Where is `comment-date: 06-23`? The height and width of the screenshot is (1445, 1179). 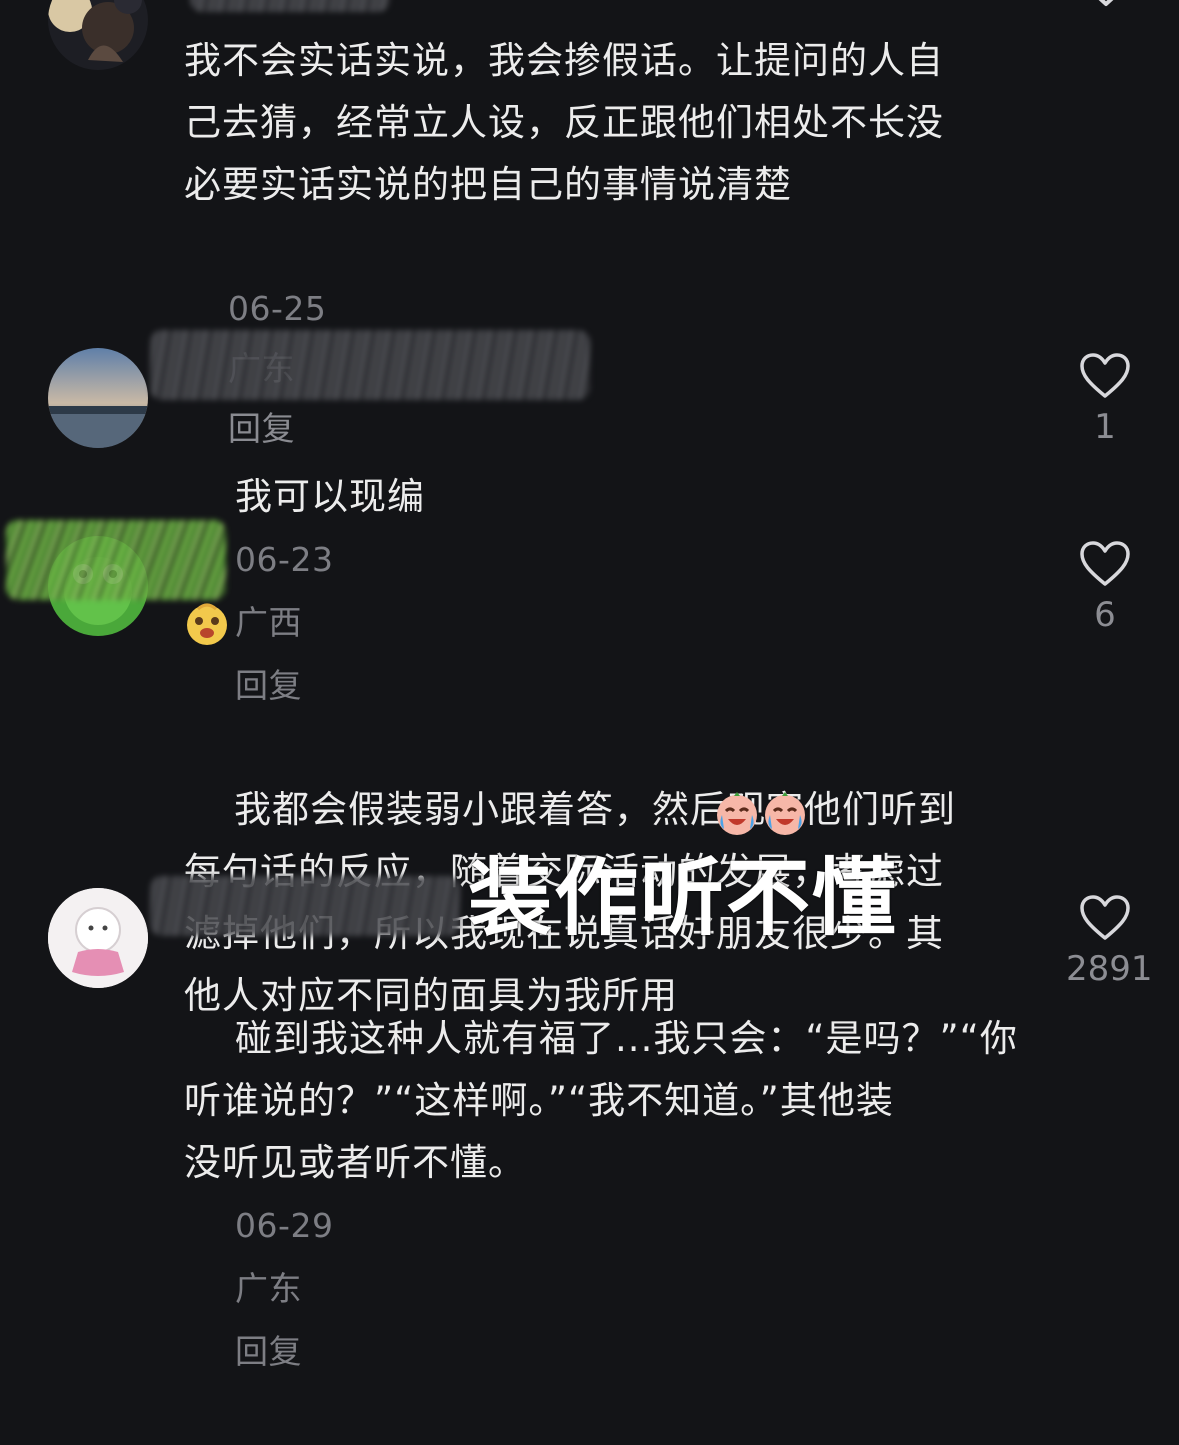 comment-date: 06-23 is located at coordinates (284, 559).